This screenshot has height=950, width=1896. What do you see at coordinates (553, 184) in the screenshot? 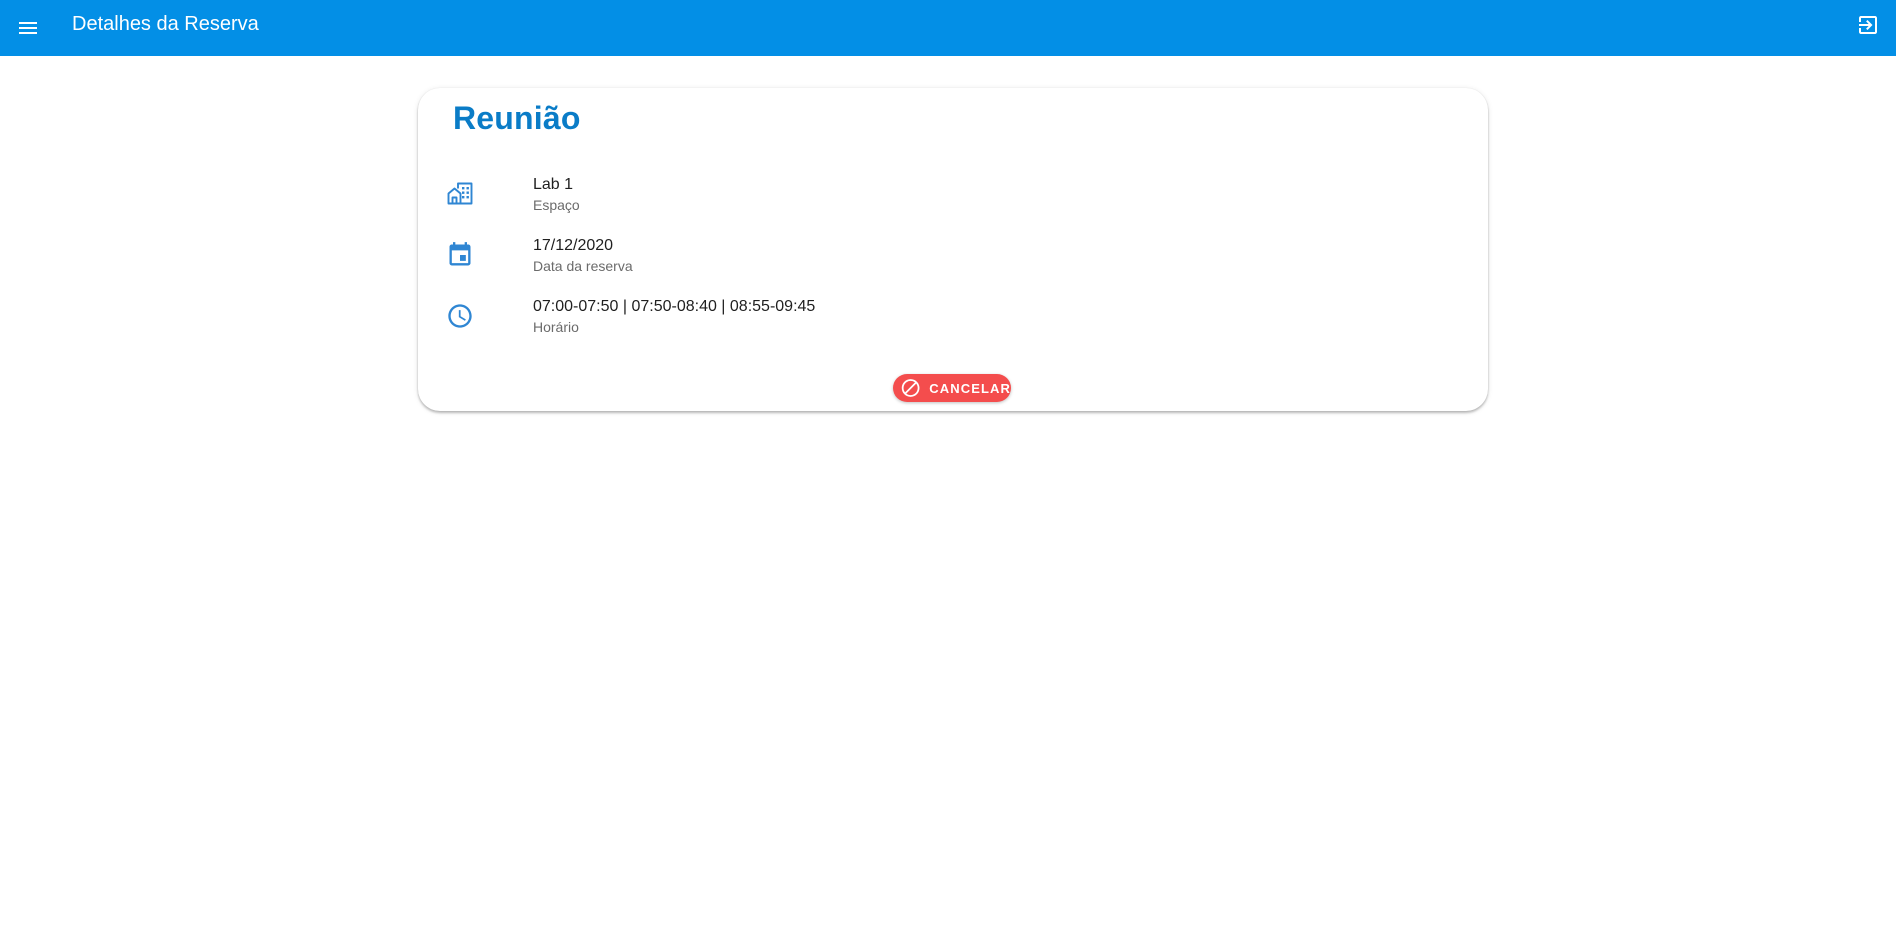
I see `space-value: Lab 1` at bounding box center [553, 184].